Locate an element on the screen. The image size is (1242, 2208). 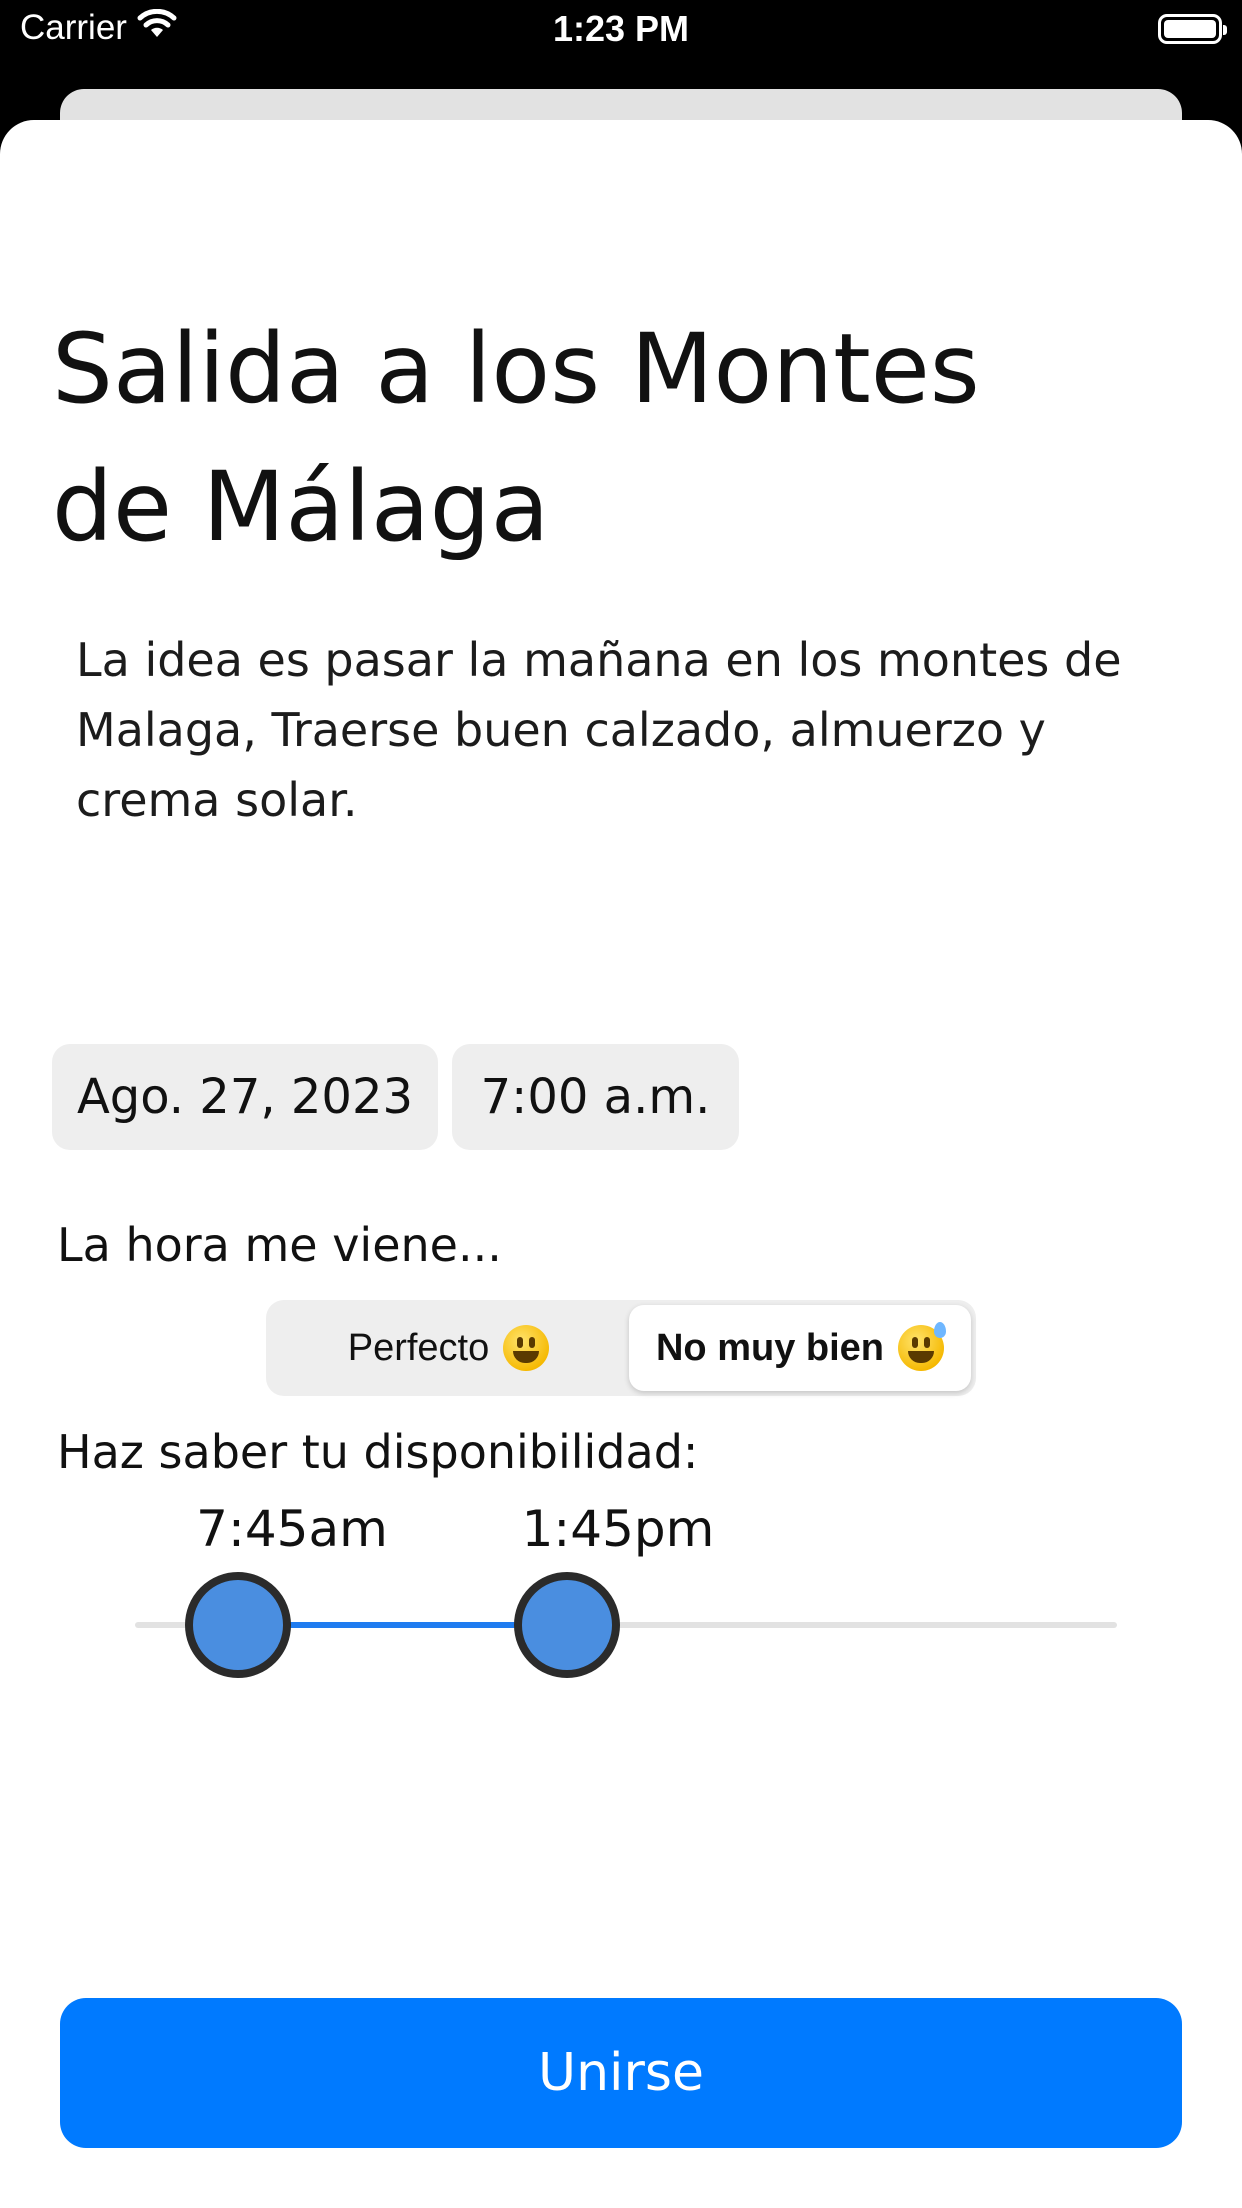
availability-range-slider: 7:45am 1:45pm is located at coordinates (621, 1589).